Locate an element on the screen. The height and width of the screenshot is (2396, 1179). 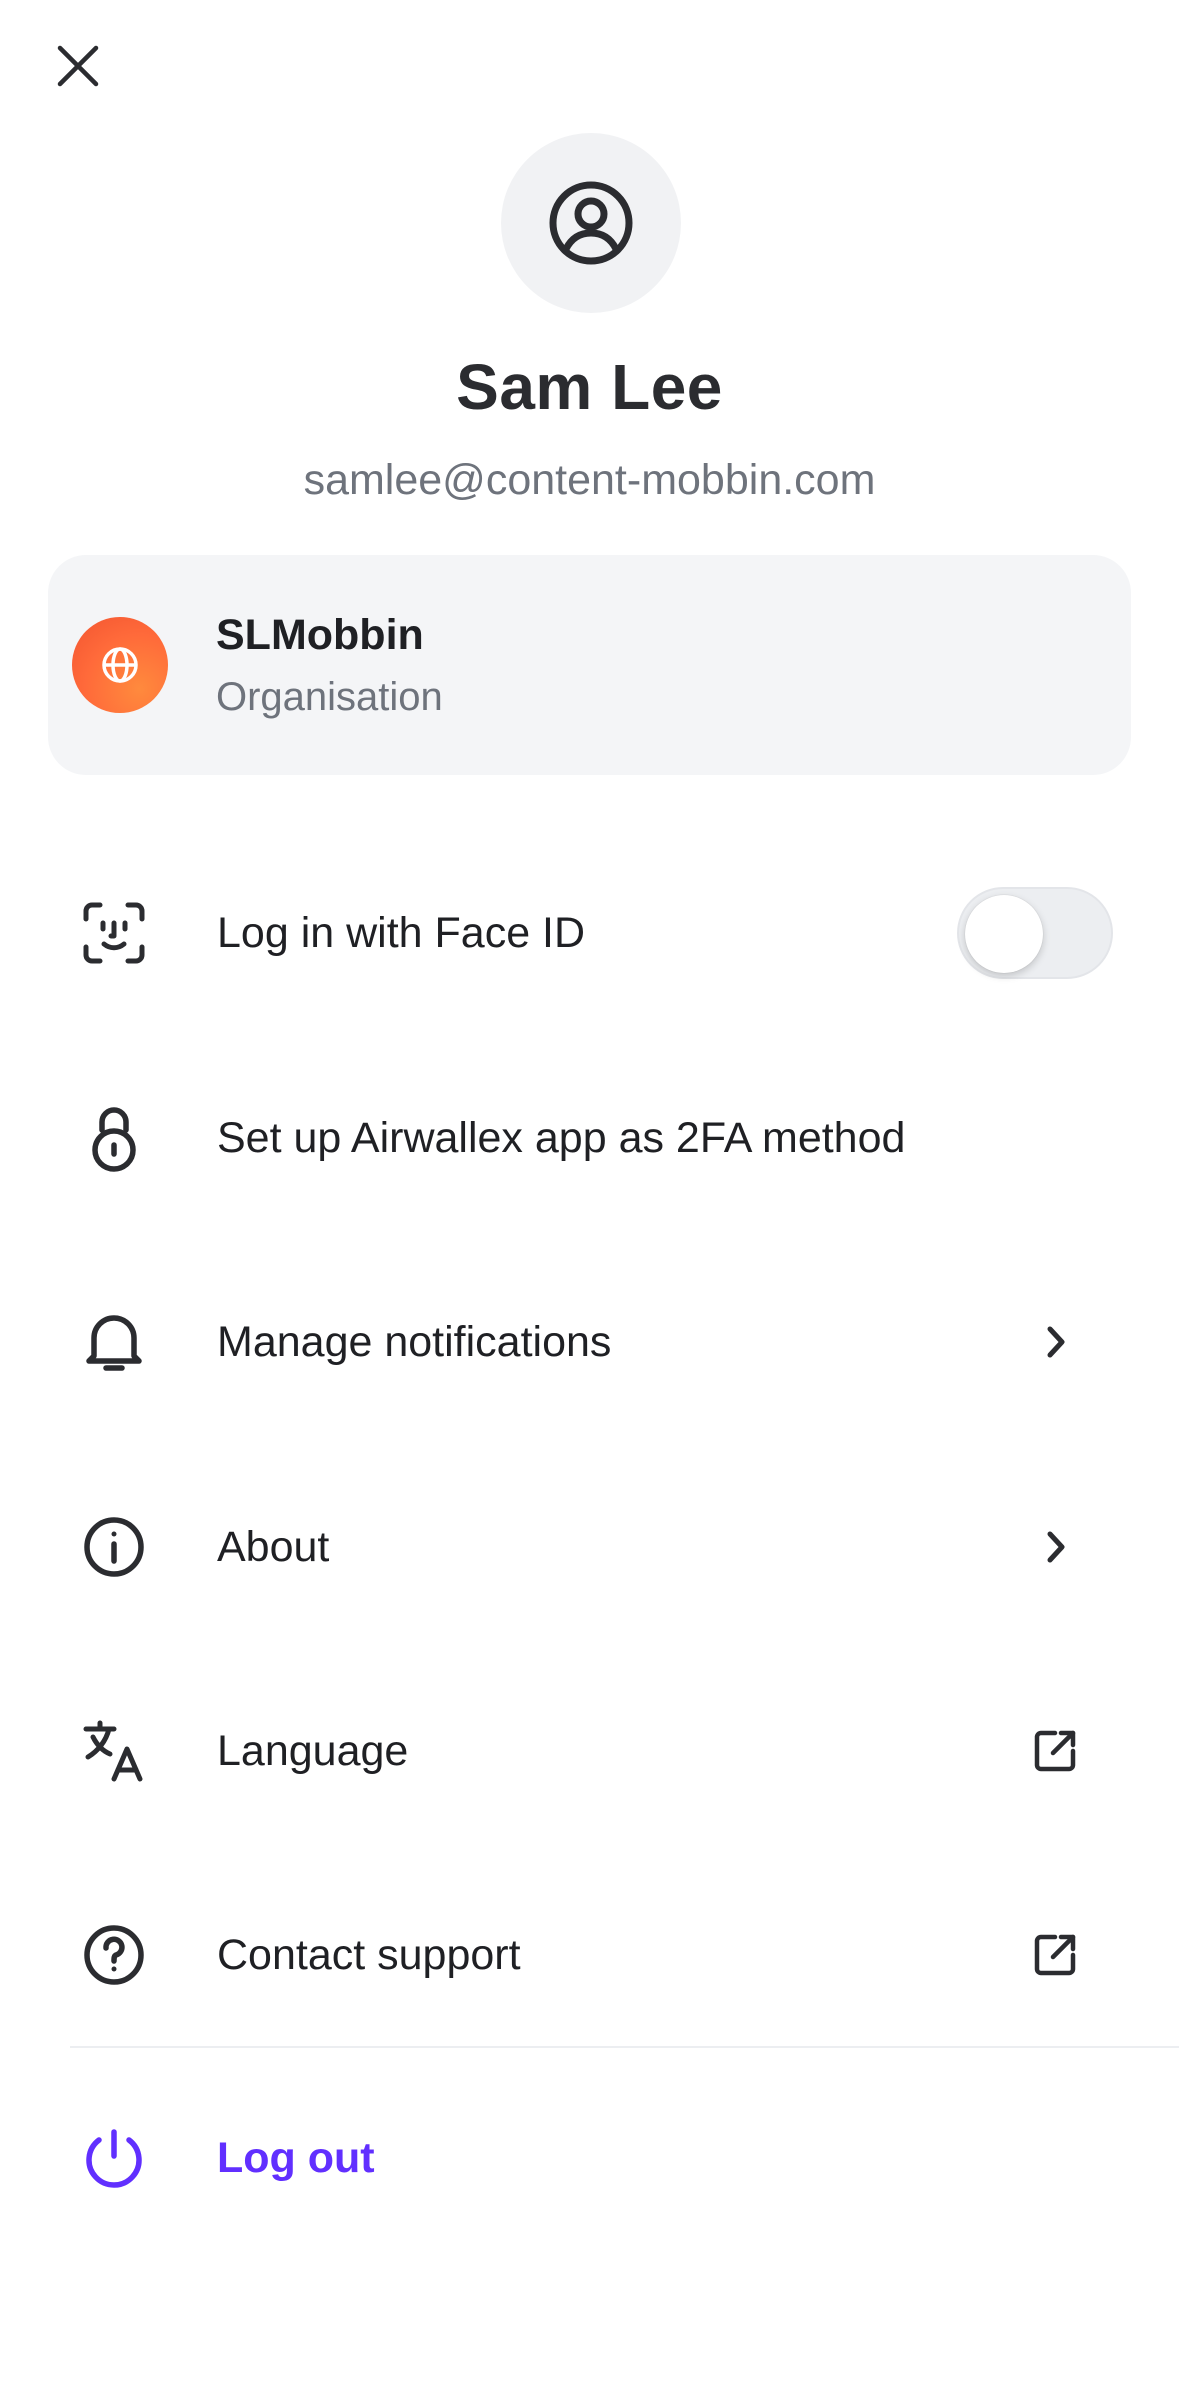
info-icon is located at coordinates (114, 1547).